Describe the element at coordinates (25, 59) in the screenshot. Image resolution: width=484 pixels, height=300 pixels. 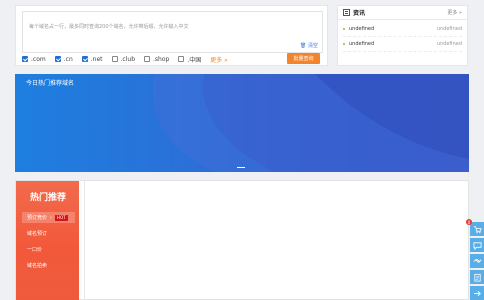
I see `checkbox-com` at that location.